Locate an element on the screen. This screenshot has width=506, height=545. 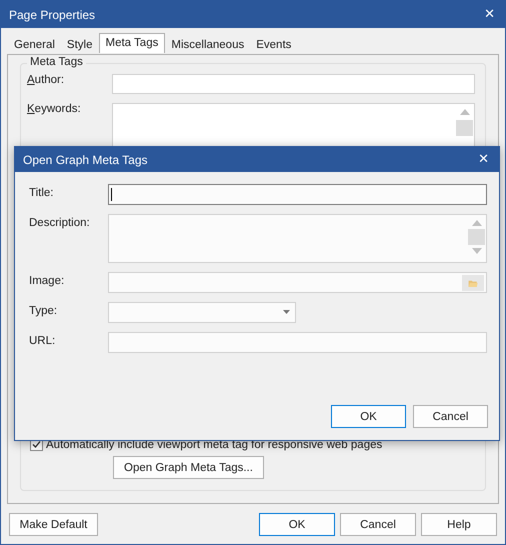
field-label: Author: is located at coordinates (46, 80).